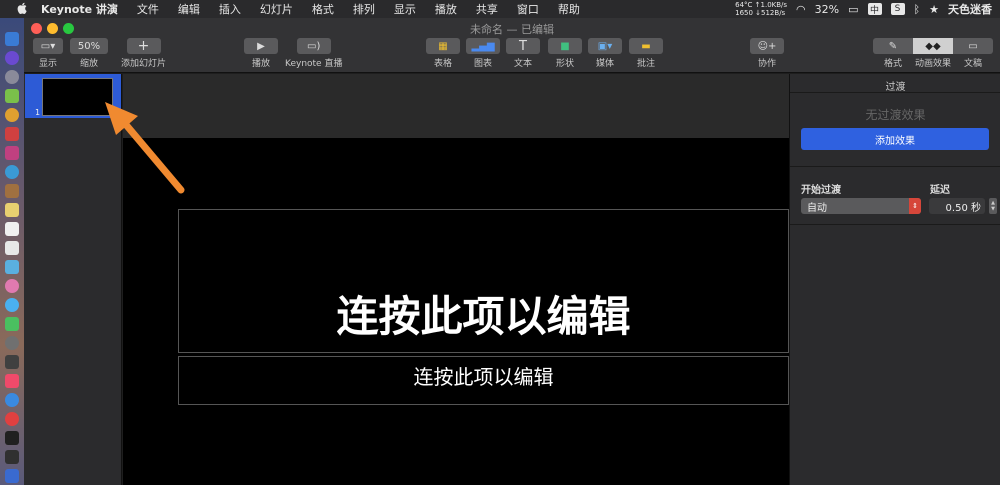  Describe the element at coordinates (564, 64) in the screenshot. I see `shape-label: 形状` at that location.